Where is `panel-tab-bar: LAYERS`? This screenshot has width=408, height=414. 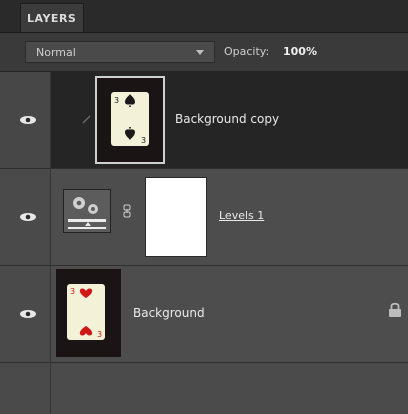 panel-tab-bar: LAYERS is located at coordinates (204, 16).